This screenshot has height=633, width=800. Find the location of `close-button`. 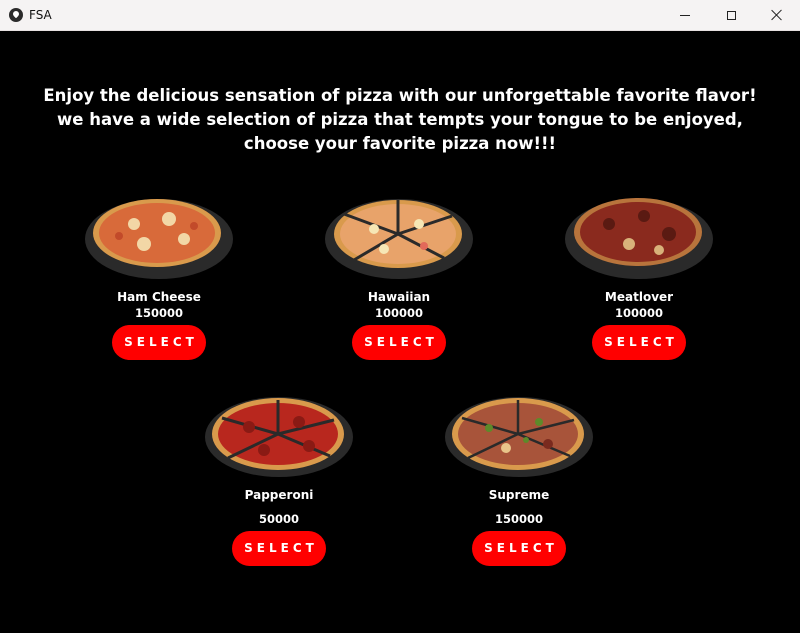

close-button is located at coordinates (777, 15).